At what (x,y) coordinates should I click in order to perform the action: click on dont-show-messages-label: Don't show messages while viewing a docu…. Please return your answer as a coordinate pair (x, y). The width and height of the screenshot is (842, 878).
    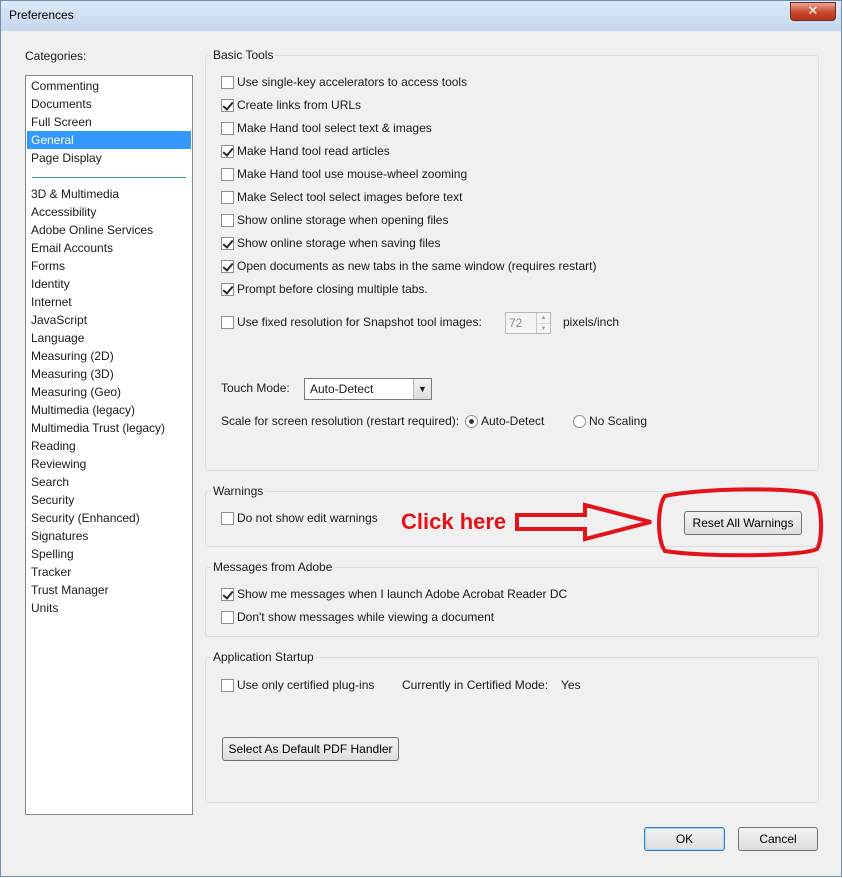
    Looking at the image, I should click on (366, 617).